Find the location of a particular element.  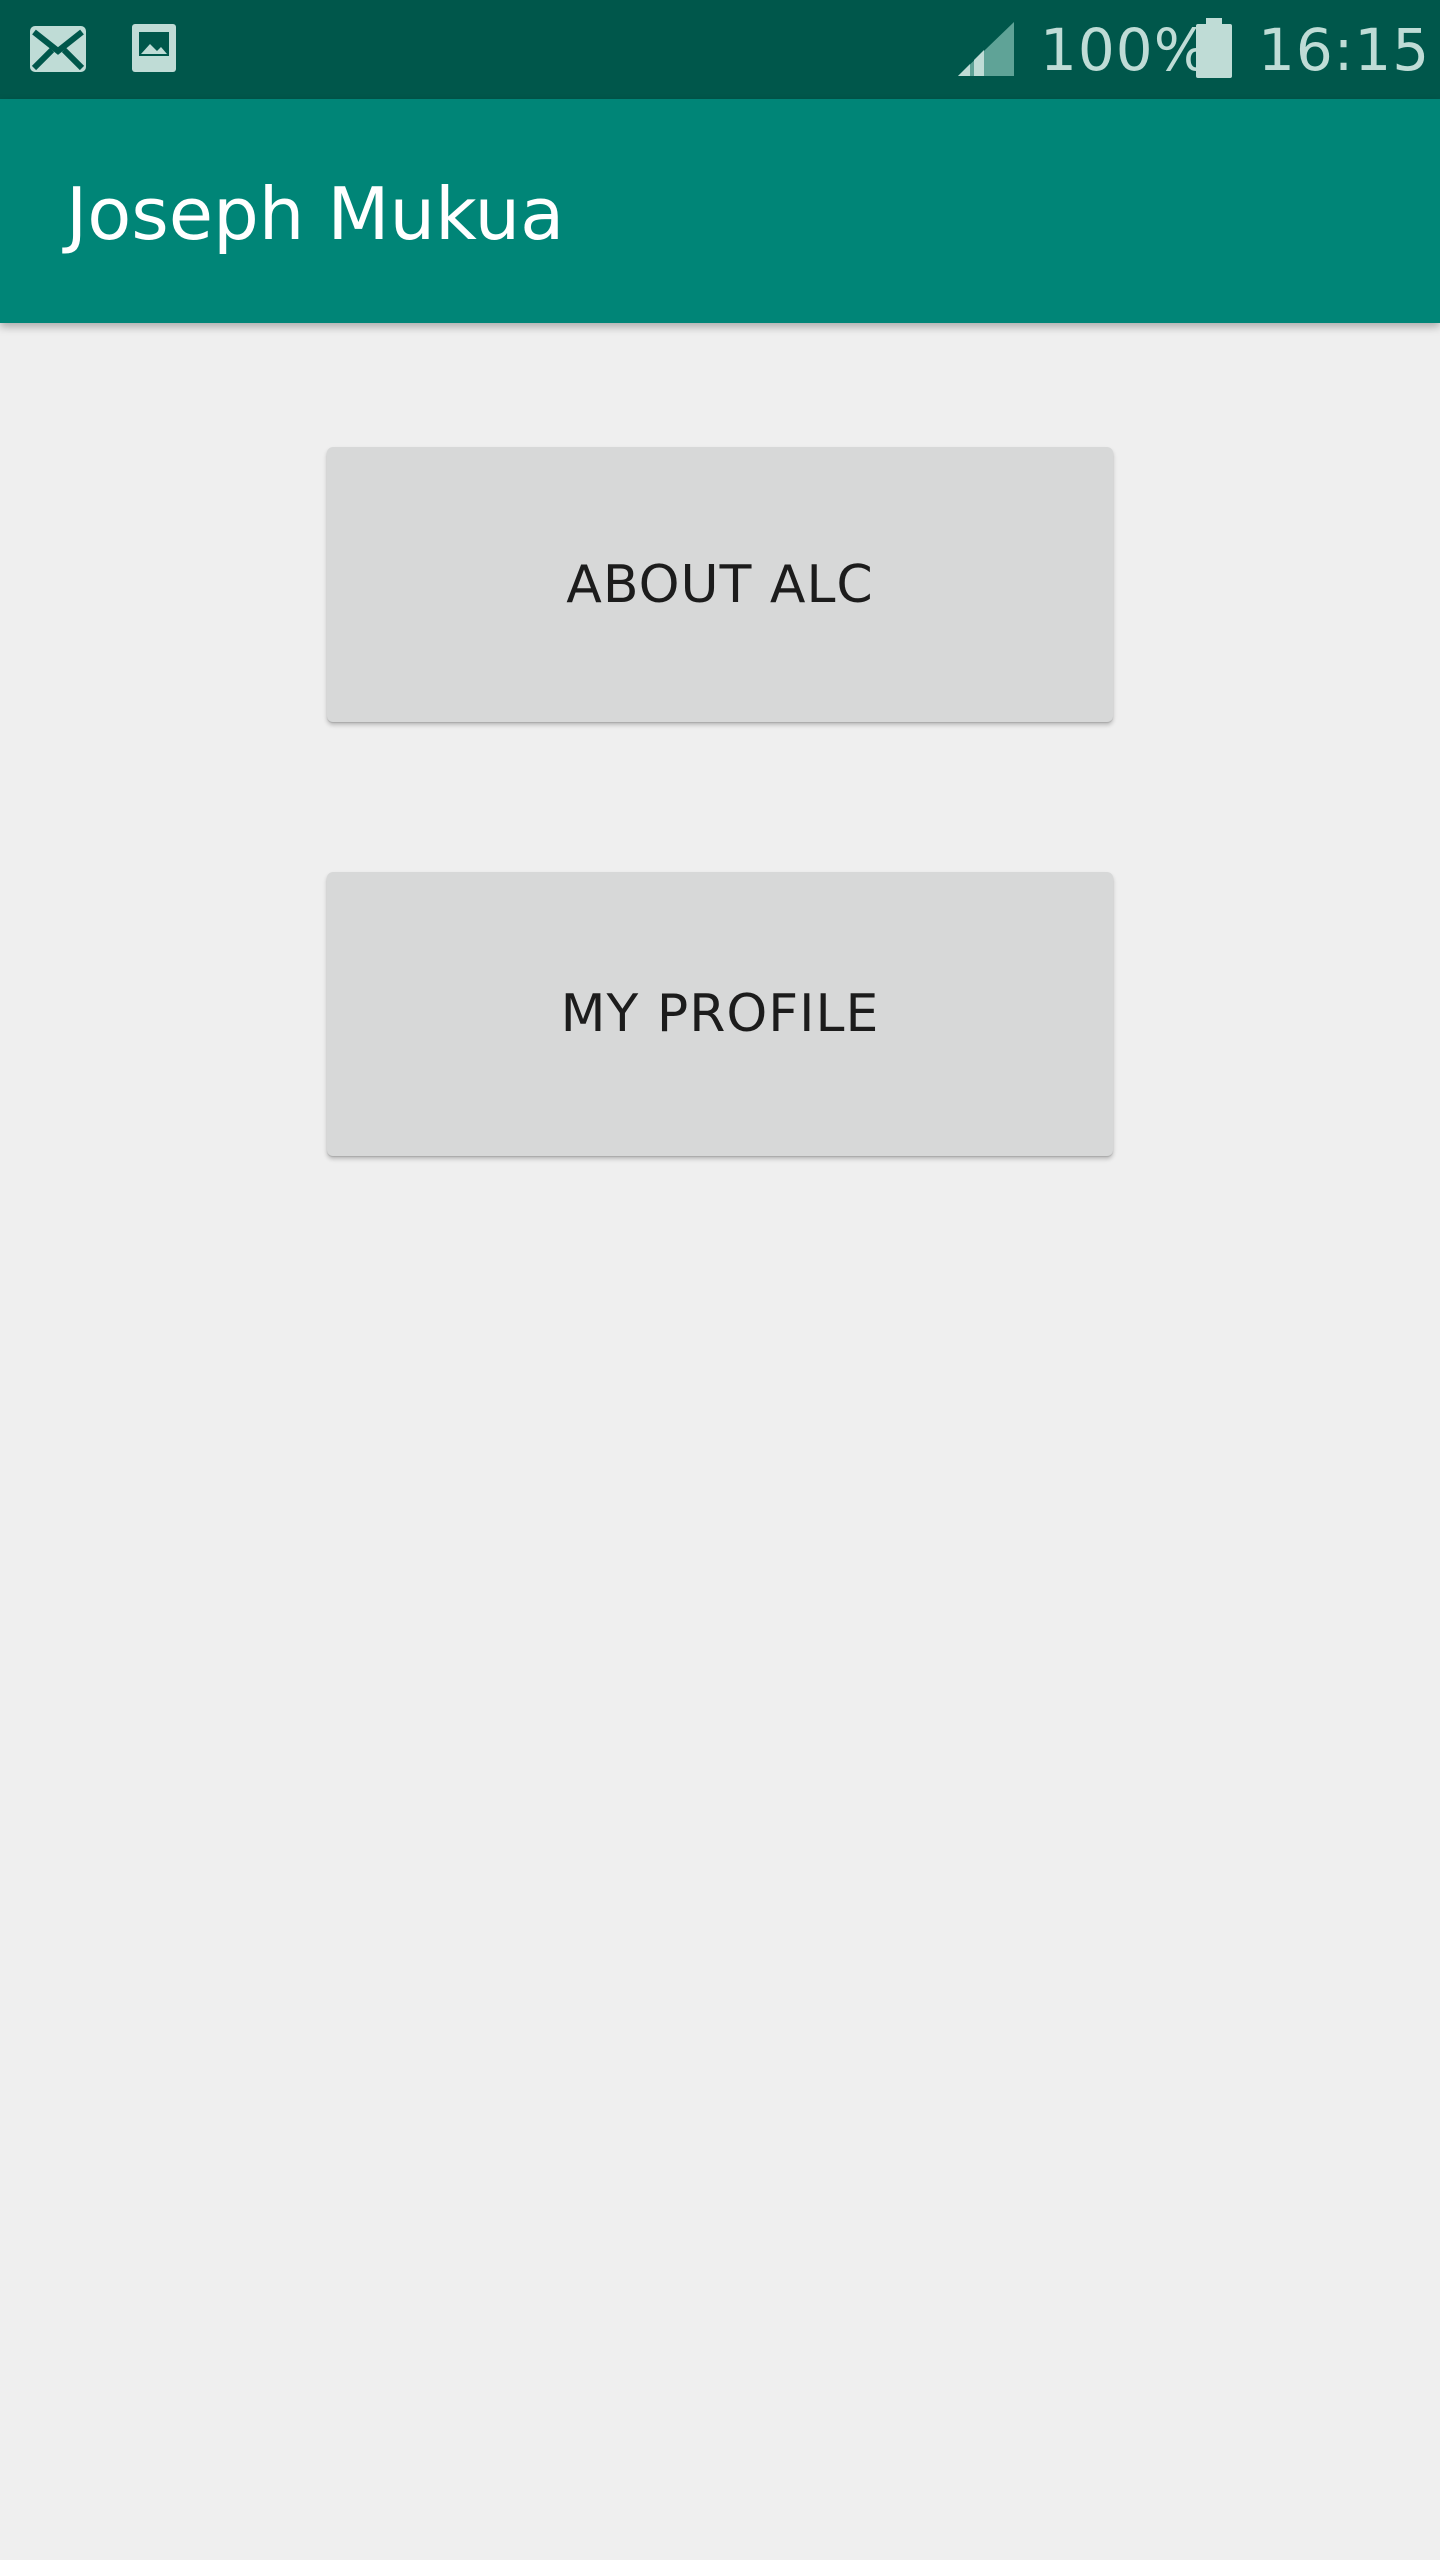

status-bar: 100% 16:15 is located at coordinates (720, 49).